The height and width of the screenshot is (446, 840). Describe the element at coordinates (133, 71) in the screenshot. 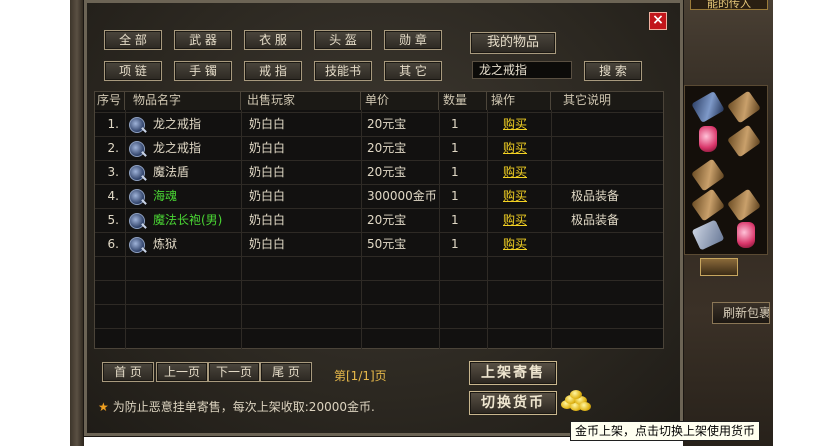

I see `category-necklace-button: 项 链` at that location.